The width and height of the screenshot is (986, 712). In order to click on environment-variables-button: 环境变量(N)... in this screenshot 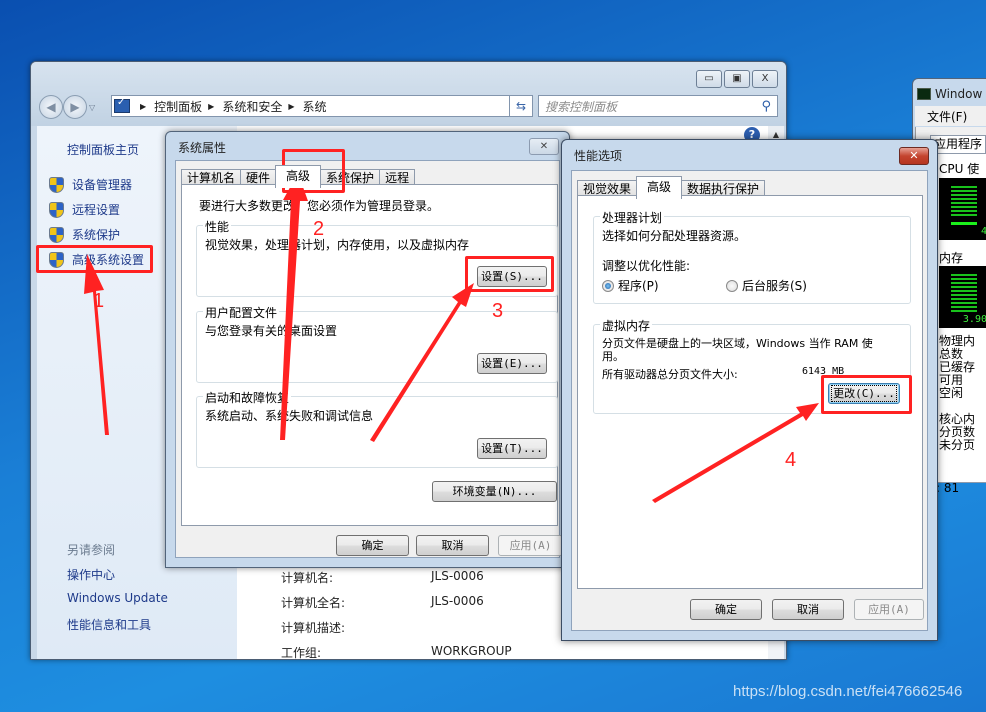, I will do `click(494, 491)`.